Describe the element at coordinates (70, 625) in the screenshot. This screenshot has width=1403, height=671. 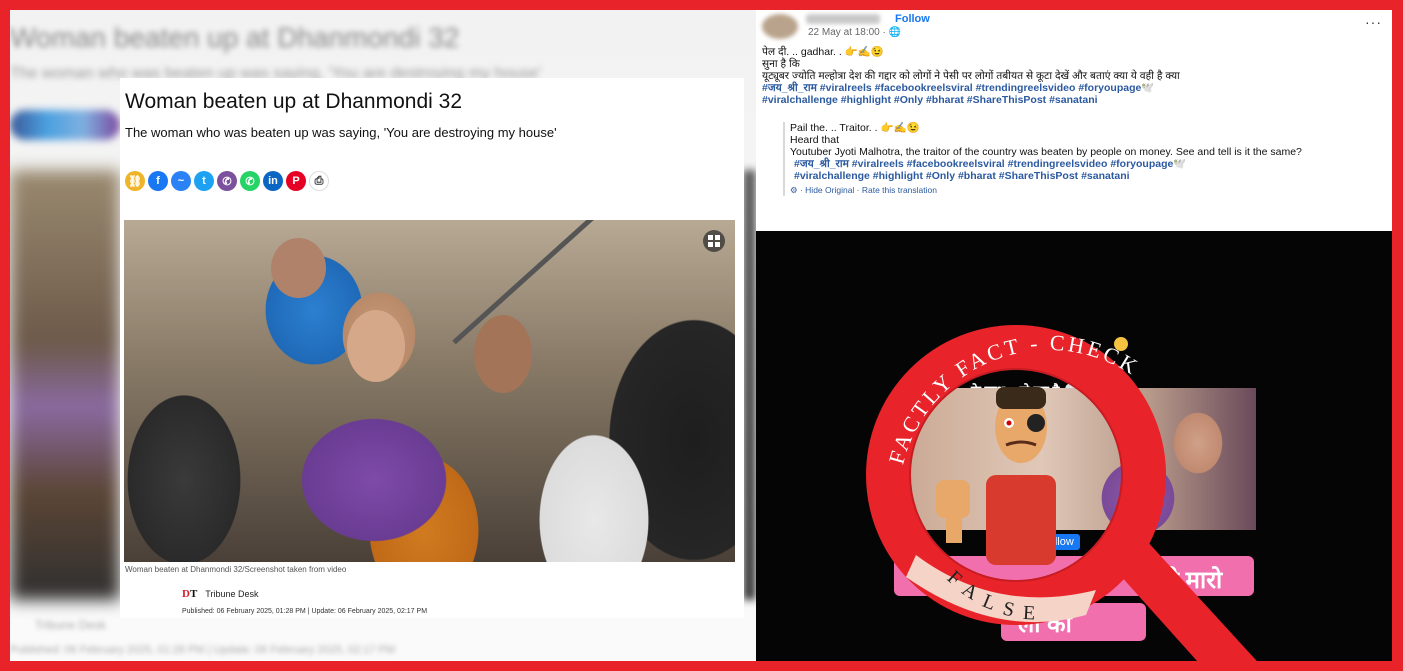
I see `blurred-author: Tribune Desk` at that location.